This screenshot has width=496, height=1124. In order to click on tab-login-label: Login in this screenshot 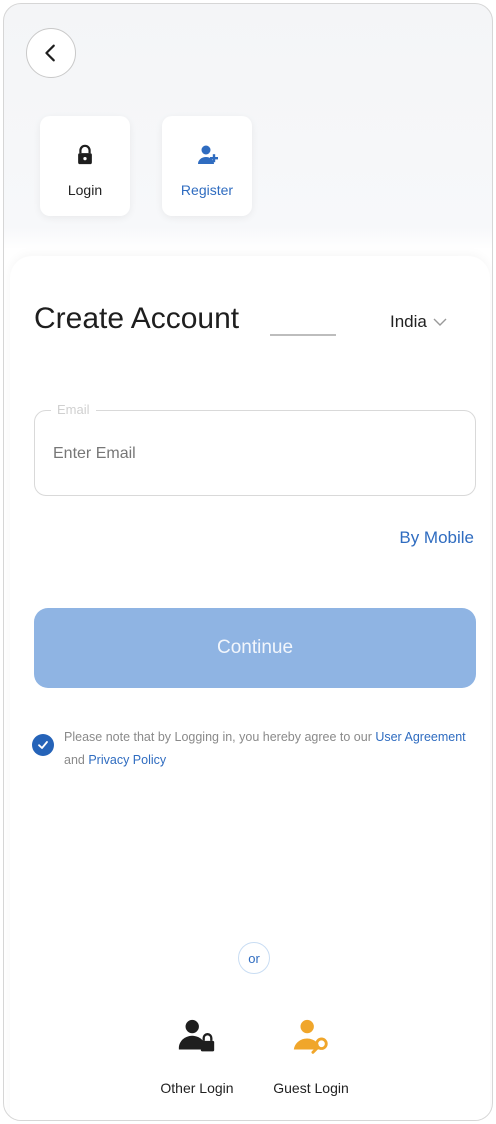, I will do `click(85, 190)`.